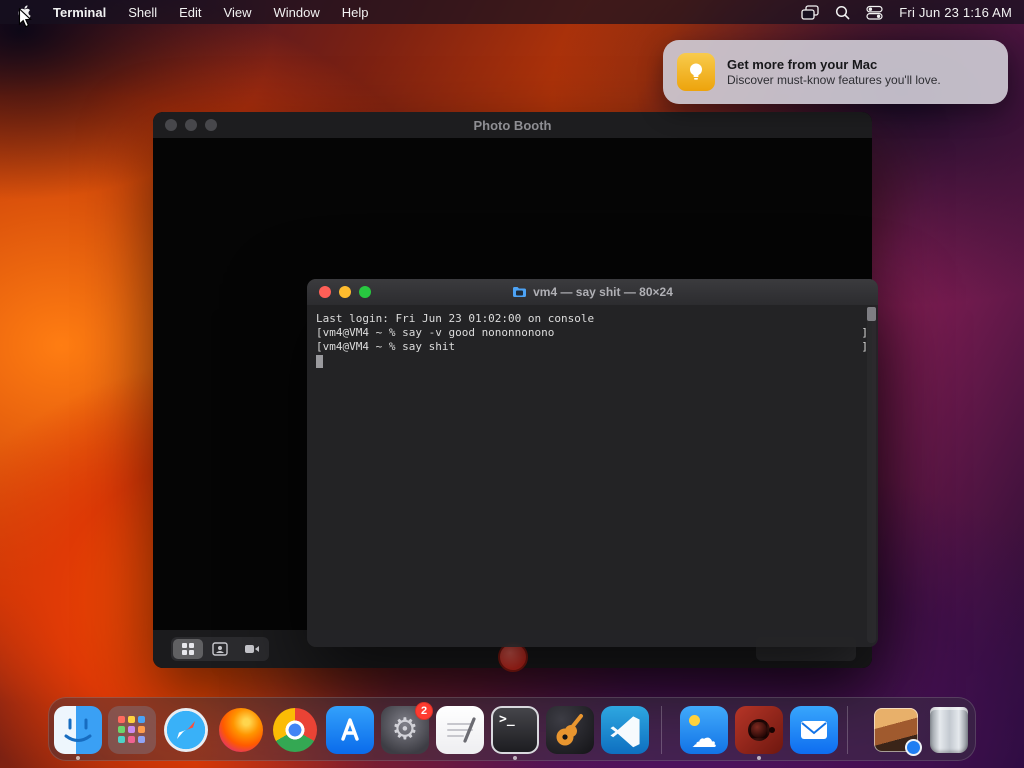  I want to click on finder-icon, so click(78, 730).